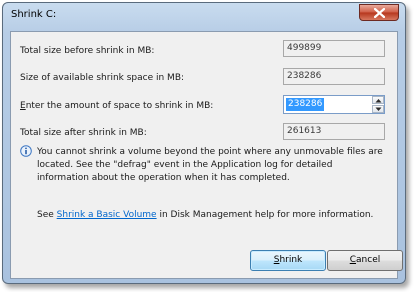 The image size is (418, 292). What do you see at coordinates (291, 260) in the screenshot?
I see `shrink-label: hrink` at bounding box center [291, 260].